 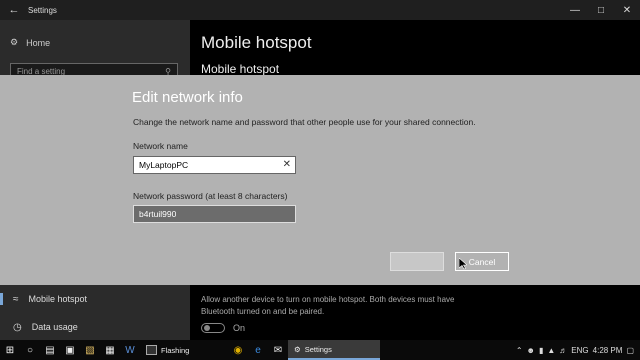 I want to click on home-label: Home, so click(x=38, y=42).